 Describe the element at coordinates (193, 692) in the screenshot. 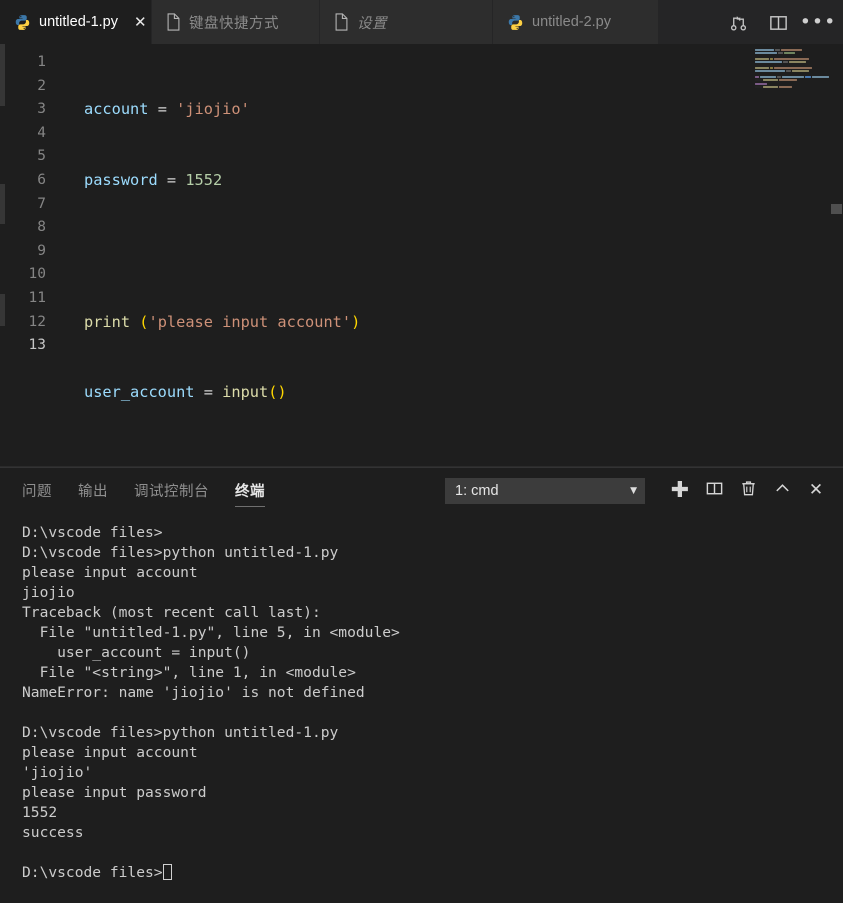

I see `terminal-line: NameError: name 'jiojio' is not defined` at that location.